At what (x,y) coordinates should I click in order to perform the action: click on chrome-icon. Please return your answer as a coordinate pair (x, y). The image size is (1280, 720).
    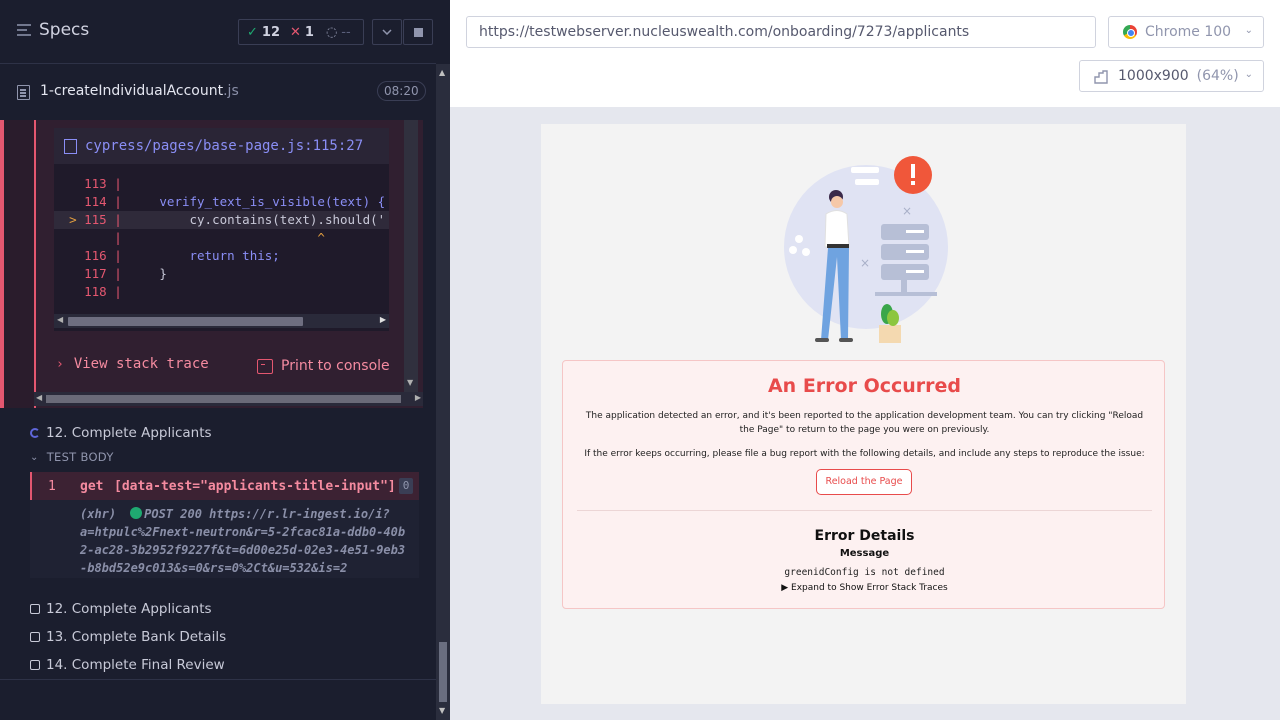
    Looking at the image, I should click on (1130, 32).